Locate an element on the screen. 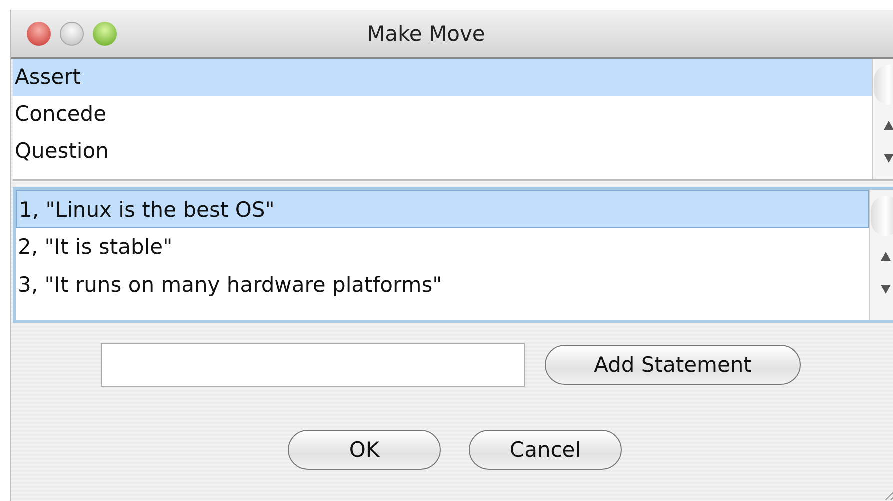  list-item: 2, "It is stable" is located at coordinates (442, 247).